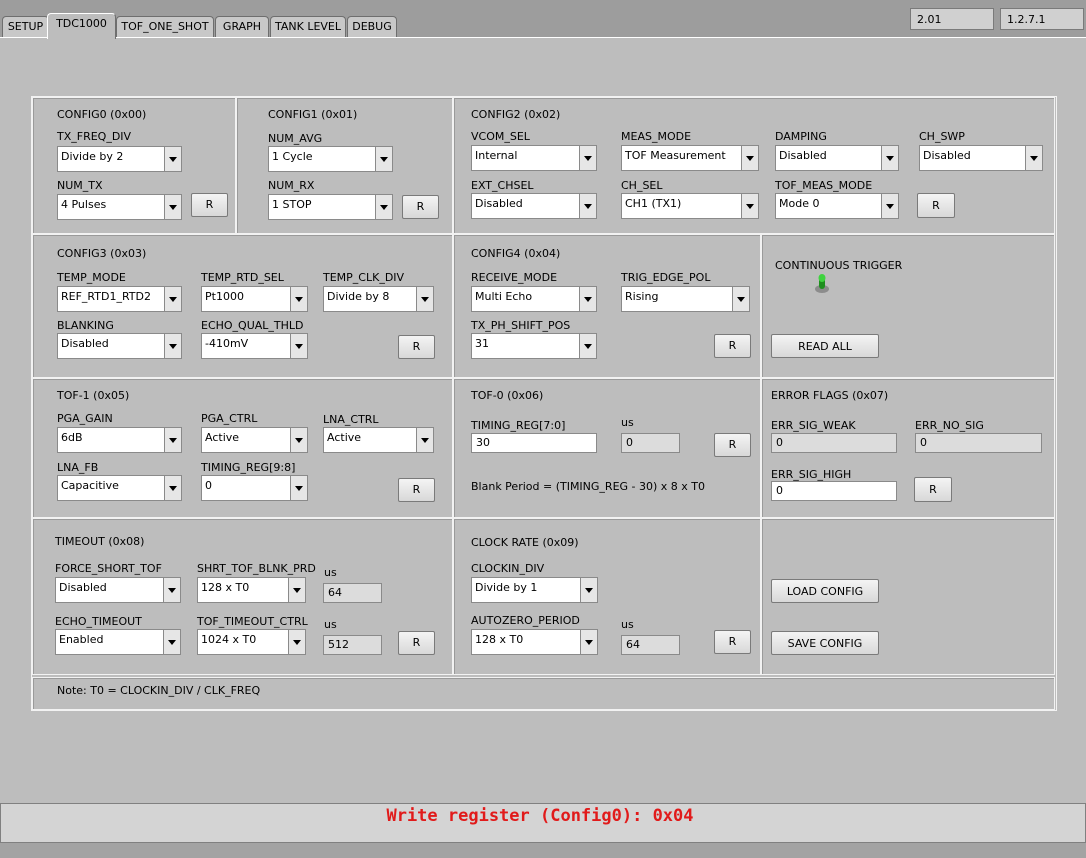 The height and width of the screenshot is (858, 1086). What do you see at coordinates (837, 206) in the screenshot?
I see `tof-meas-mode-dropdown: Mode 0` at bounding box center [837, 206].